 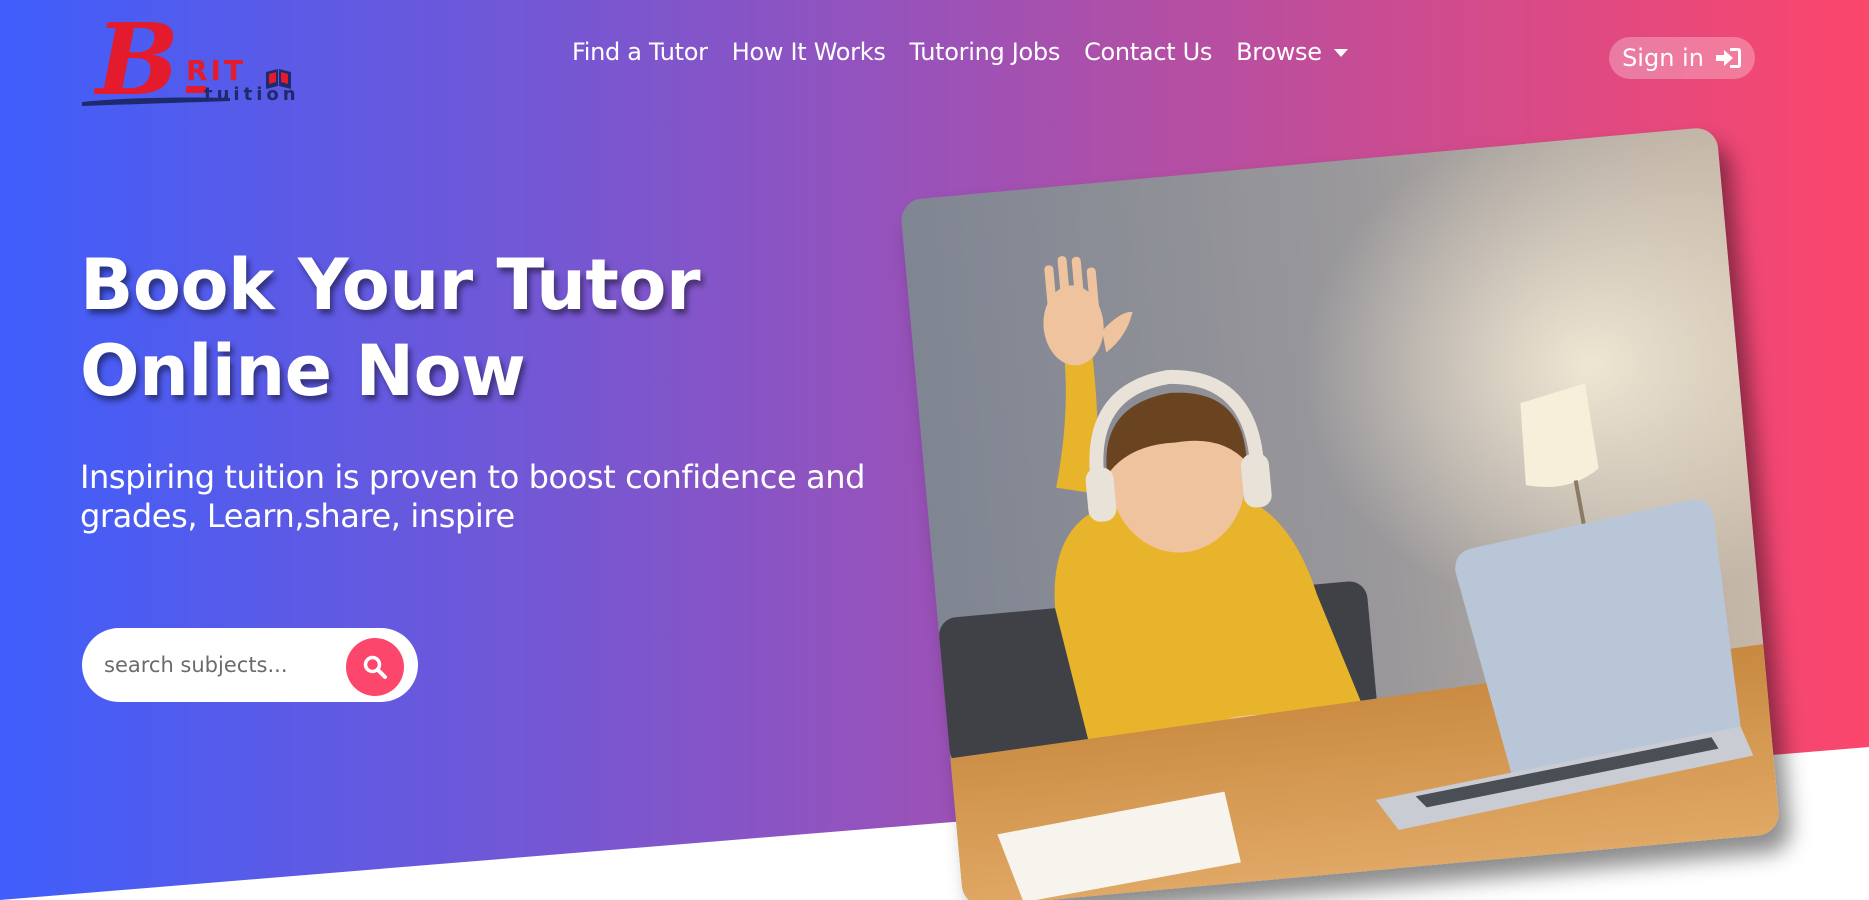 I want to click on sign-in-button: Sign in, so click(x=1682, y=58).